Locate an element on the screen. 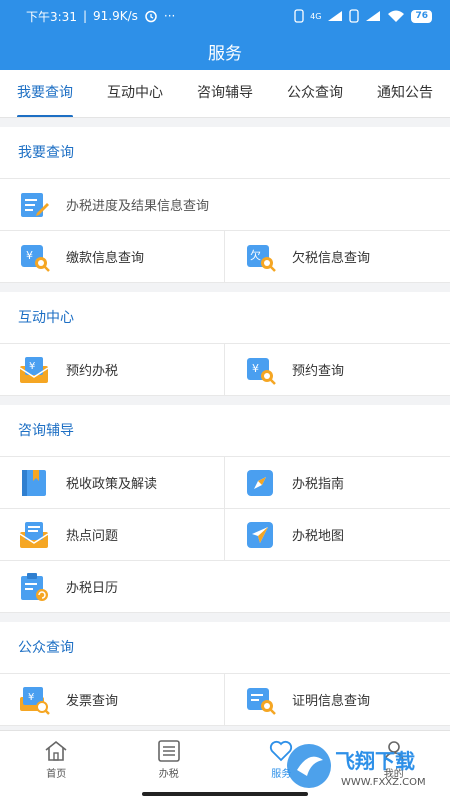 The width and height of the screenshot is (450, 800). signal-icon is located at coordinates (335, 16).